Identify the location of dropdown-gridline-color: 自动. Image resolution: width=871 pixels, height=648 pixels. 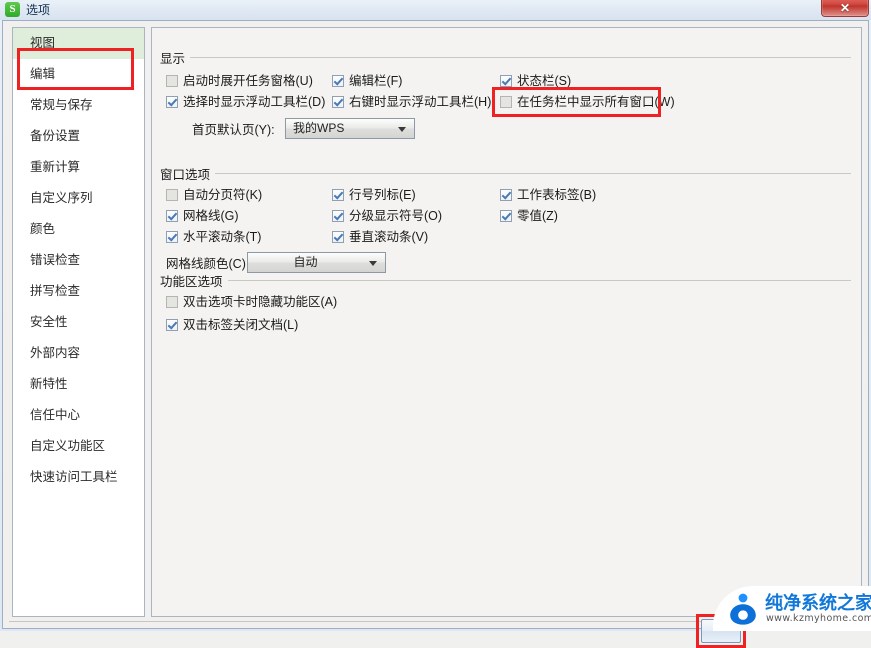
(316, 262).